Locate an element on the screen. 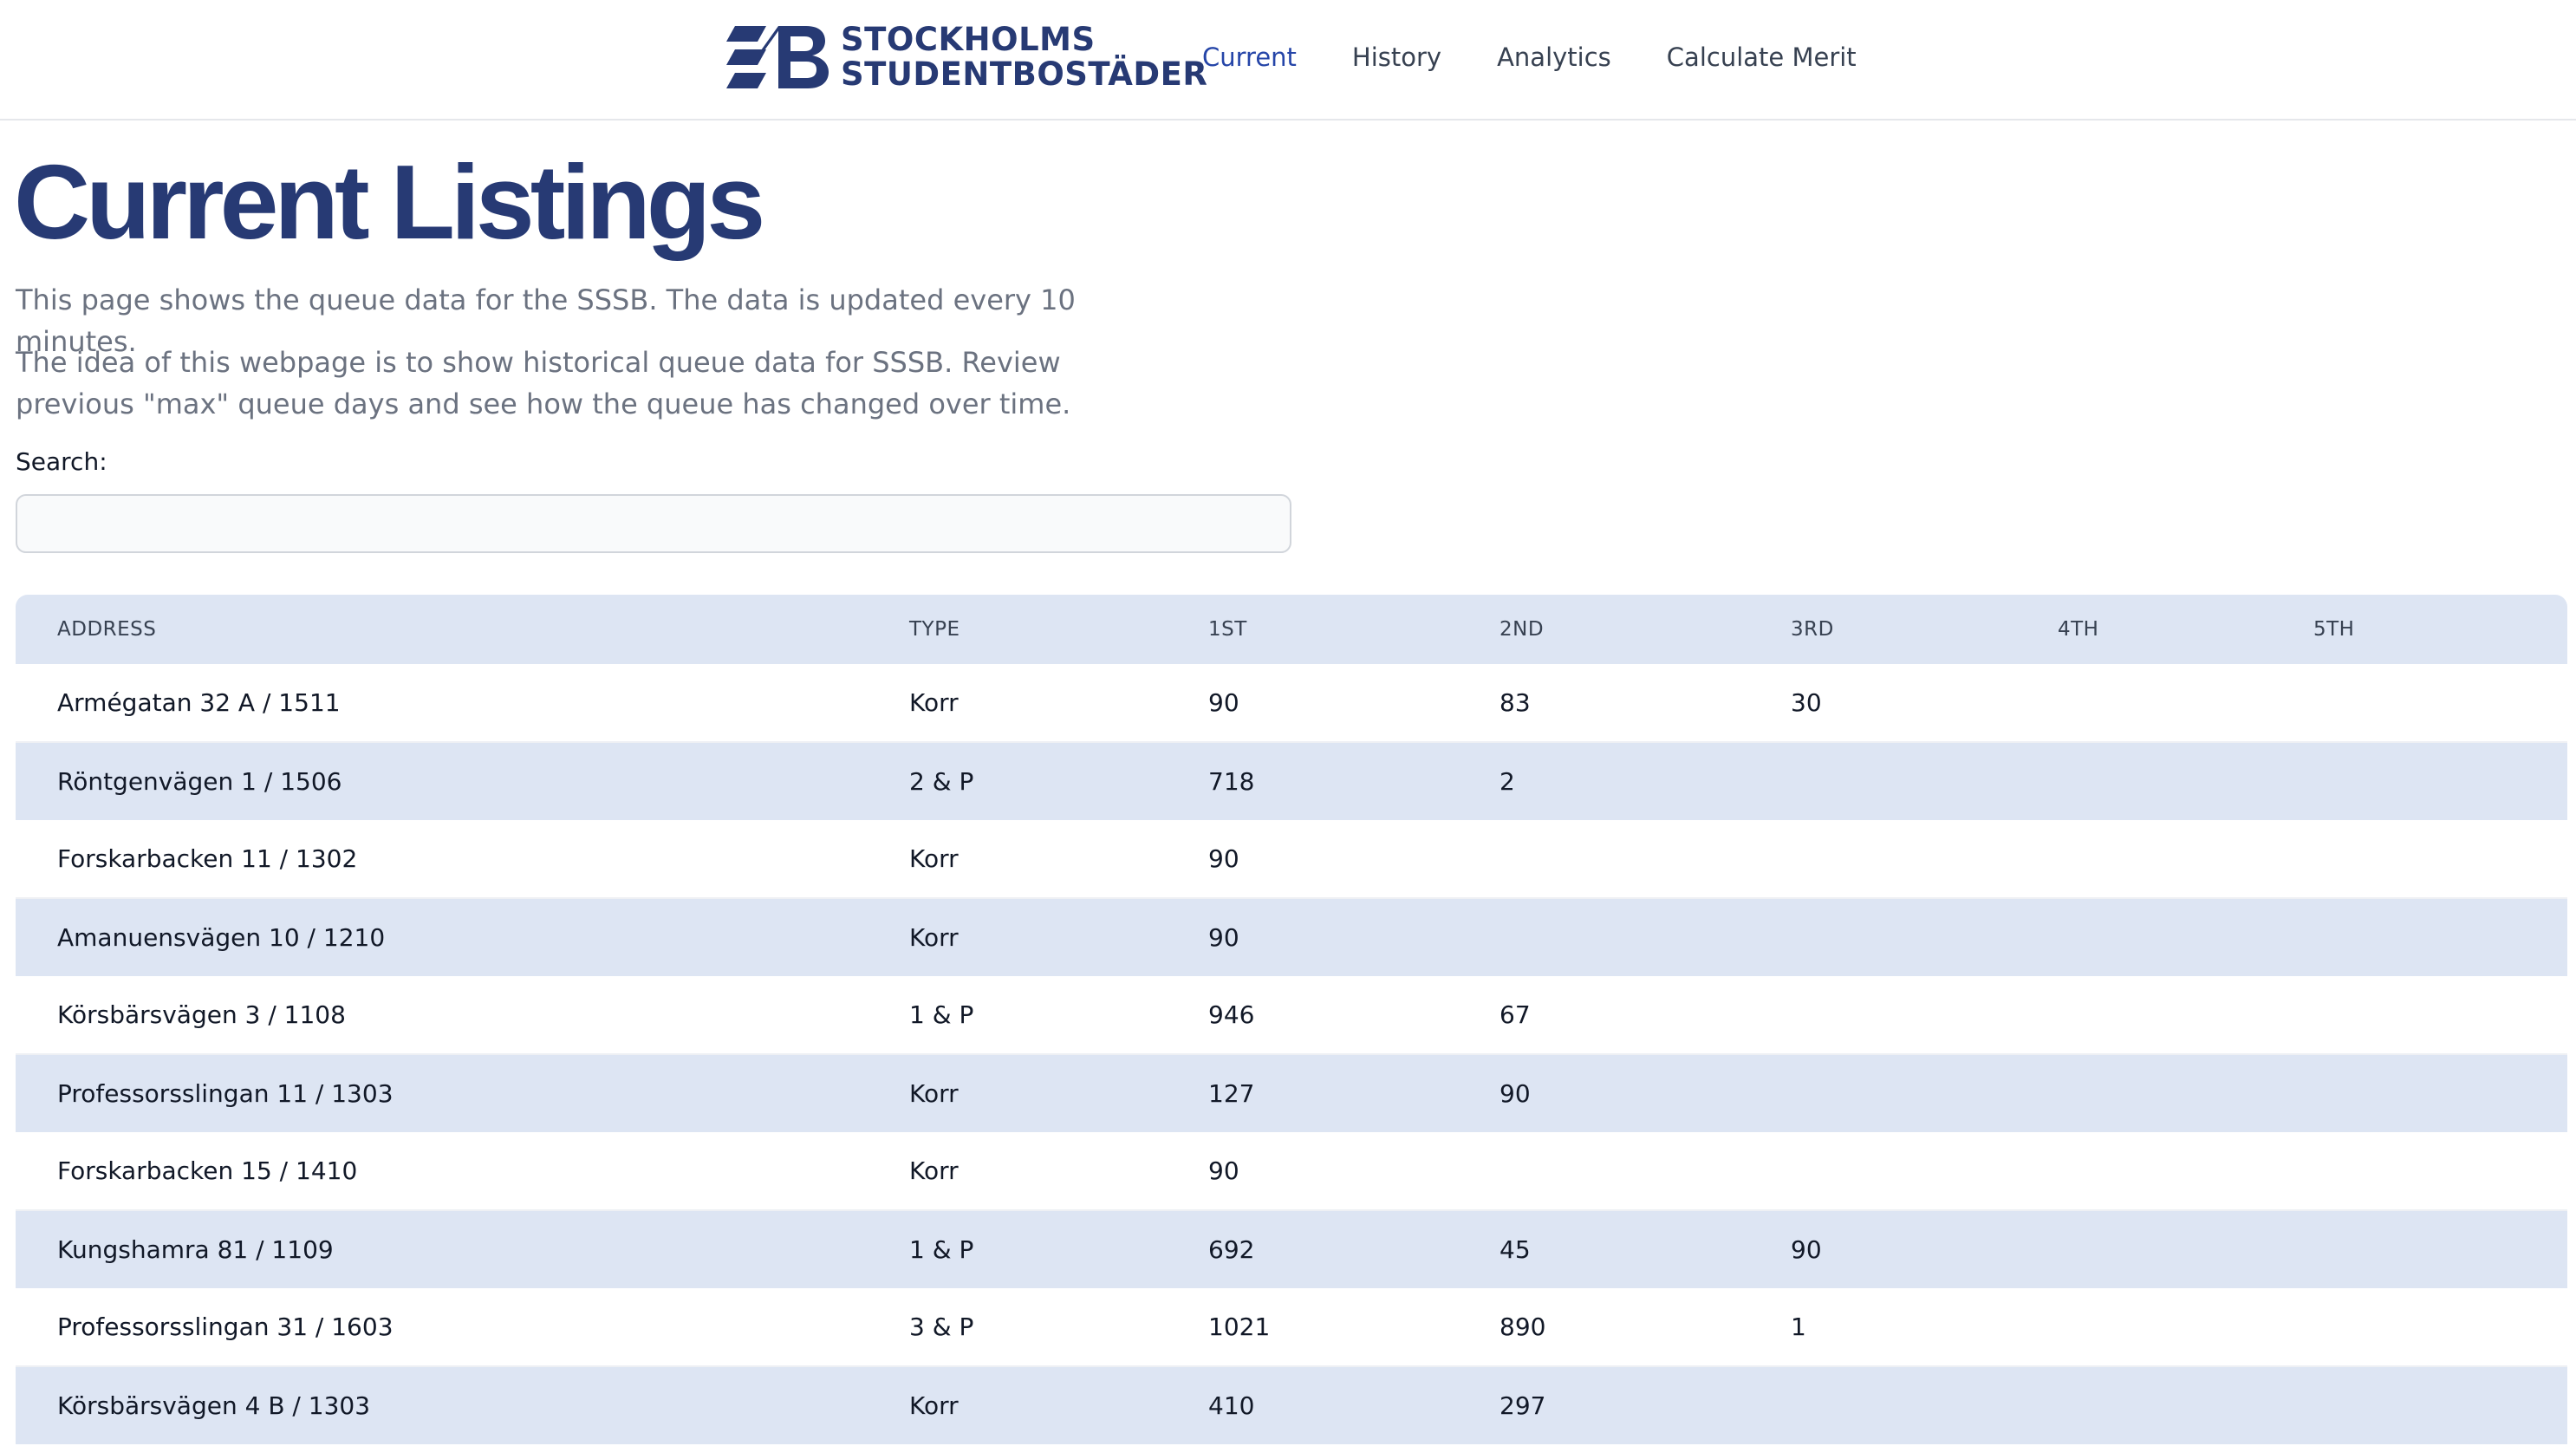 This screenshot has height=1446, width=2576. table-row: Röntgenvägen 1 / 1506 2 & P 718 2 is located at coordinates (1291, 781).